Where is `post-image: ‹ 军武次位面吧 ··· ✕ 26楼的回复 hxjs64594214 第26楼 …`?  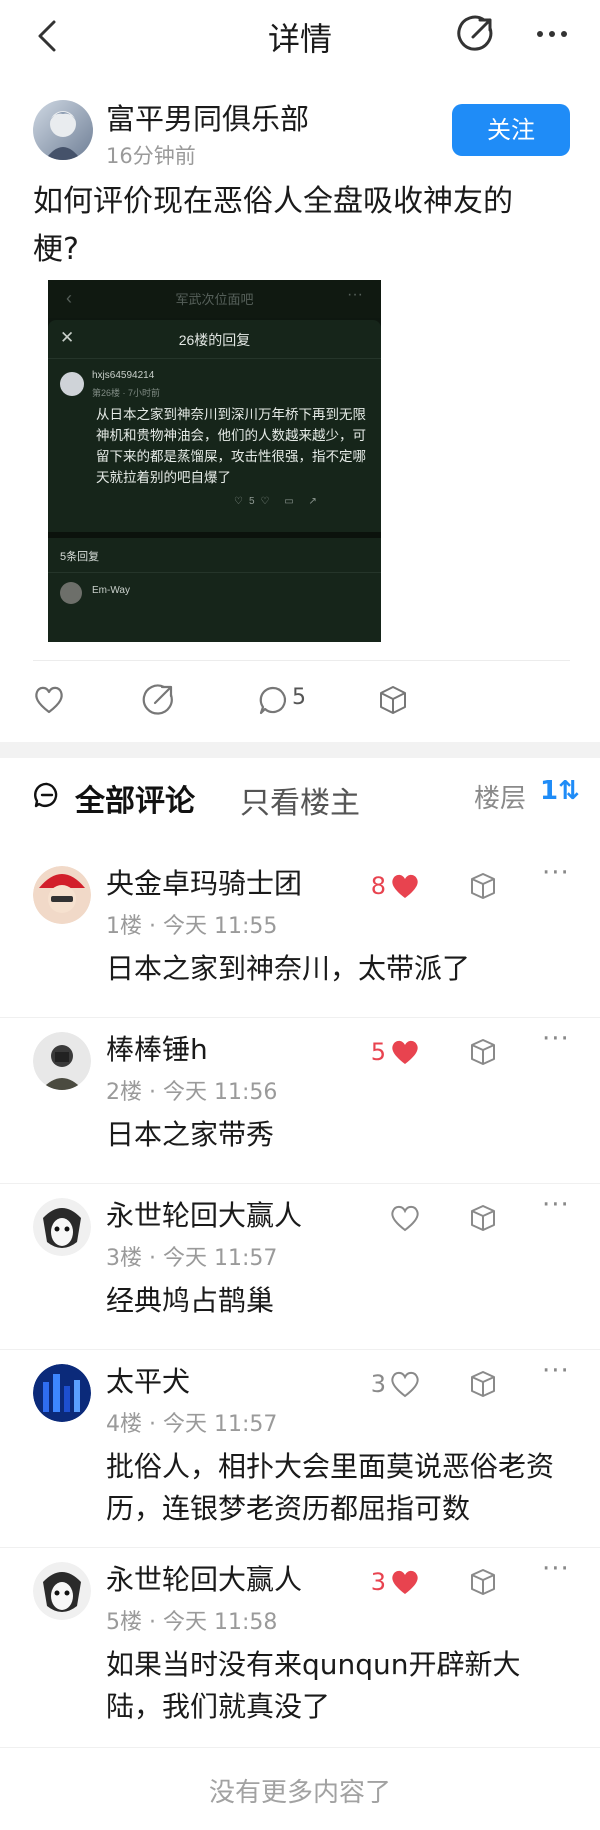 post-image: ‹ 军武次位面吧 ··· ✕ 26楼的回复 hxjs64594214 第26楼 … is located at coordinates (214, 461).